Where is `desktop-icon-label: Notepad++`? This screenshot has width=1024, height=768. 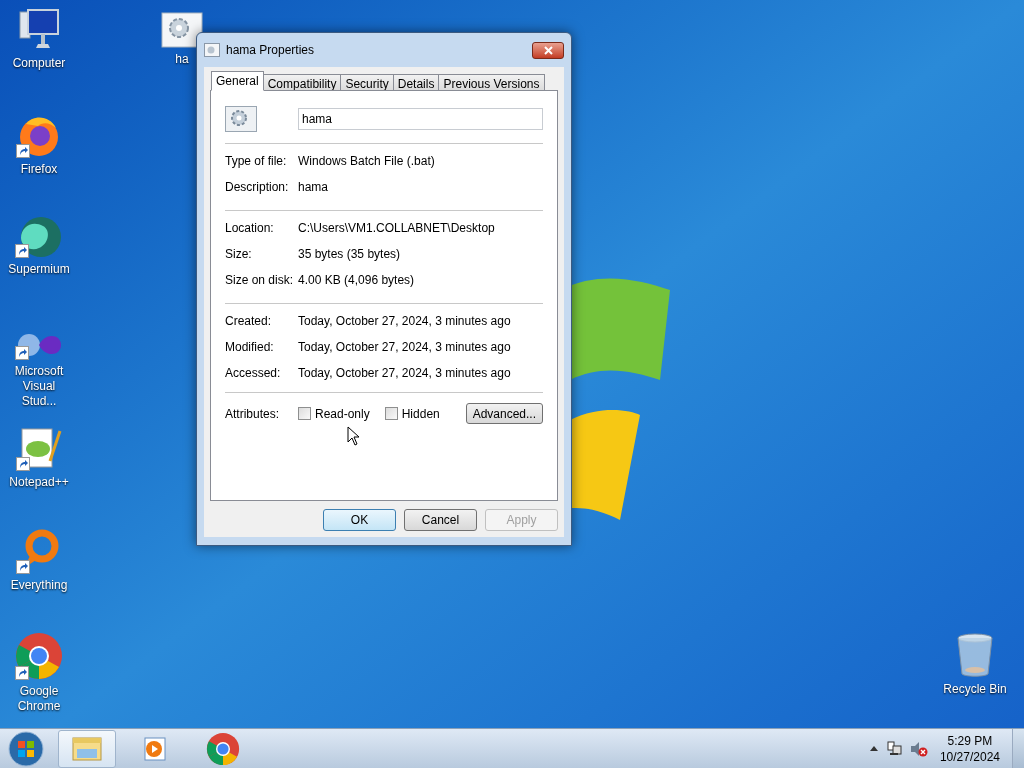
desktop-icon-label: Notepad++ is located at coordinates (39, 482).